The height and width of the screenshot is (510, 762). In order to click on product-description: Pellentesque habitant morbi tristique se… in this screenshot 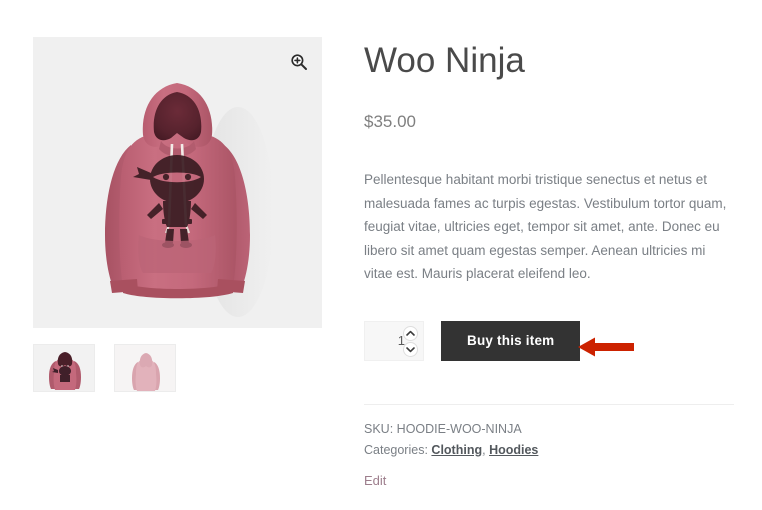, I will do `click(545, 226)`.